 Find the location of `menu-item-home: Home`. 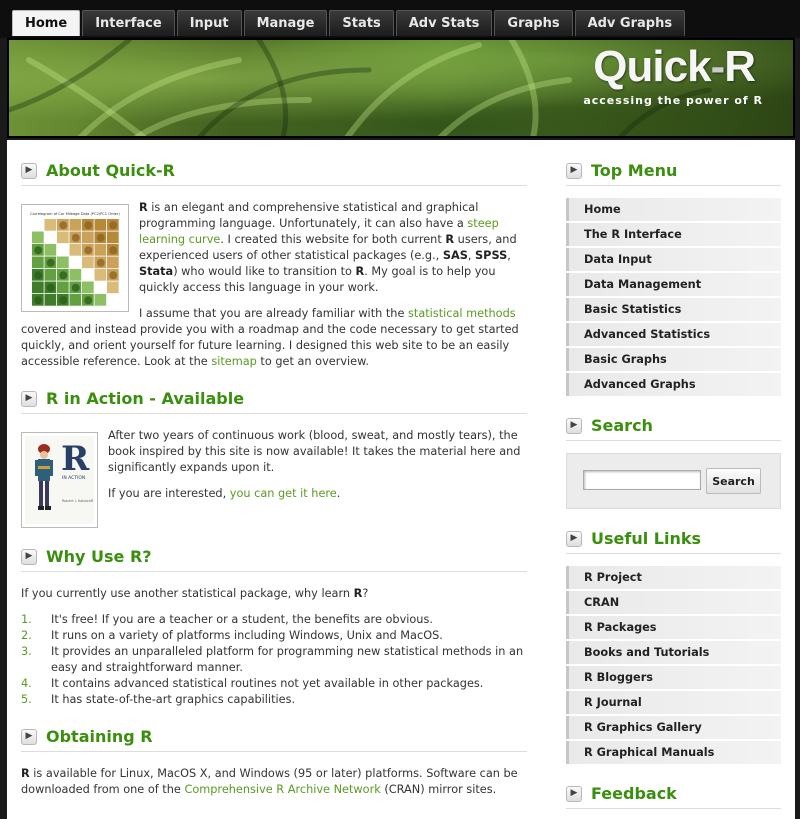

menu-item-home: Home is located at coordinates (673, 209).